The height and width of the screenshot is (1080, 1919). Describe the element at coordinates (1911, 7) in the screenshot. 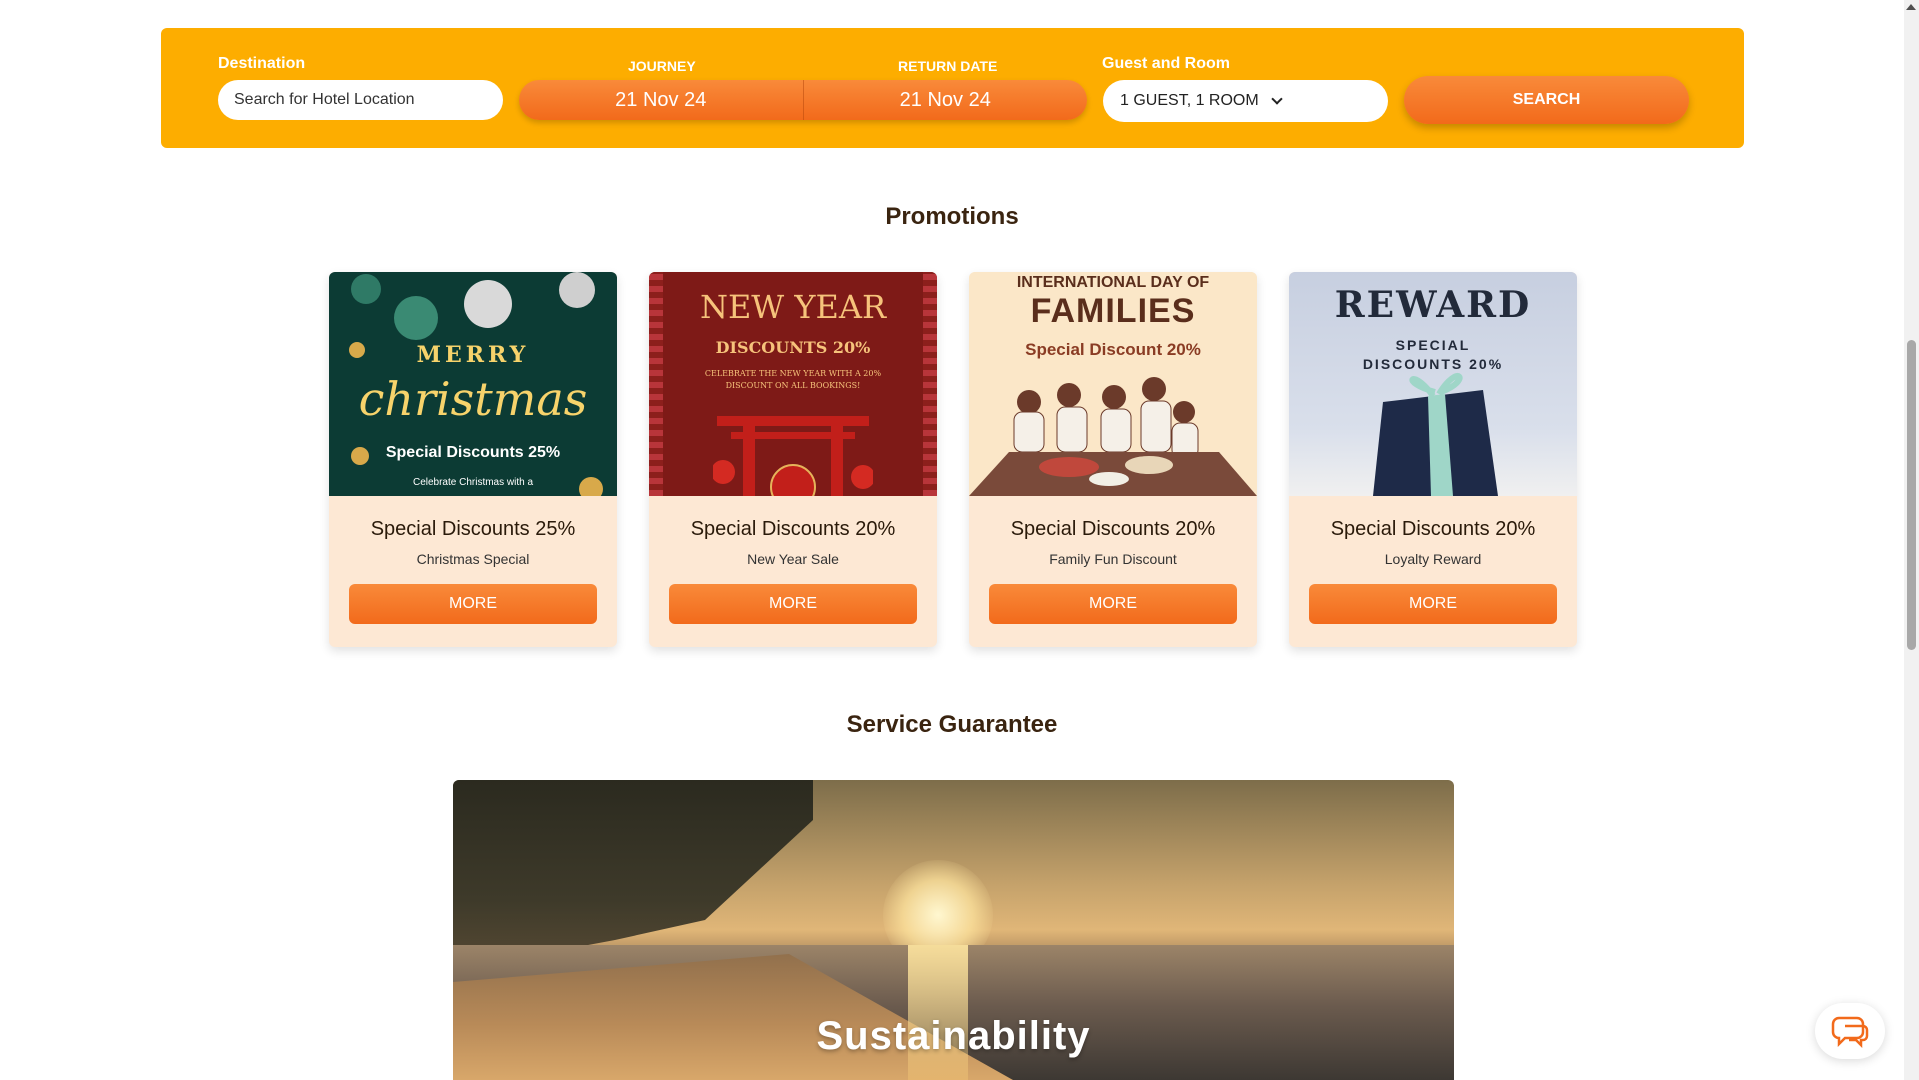

I see `scroll-up-arrow-icon` at that location.